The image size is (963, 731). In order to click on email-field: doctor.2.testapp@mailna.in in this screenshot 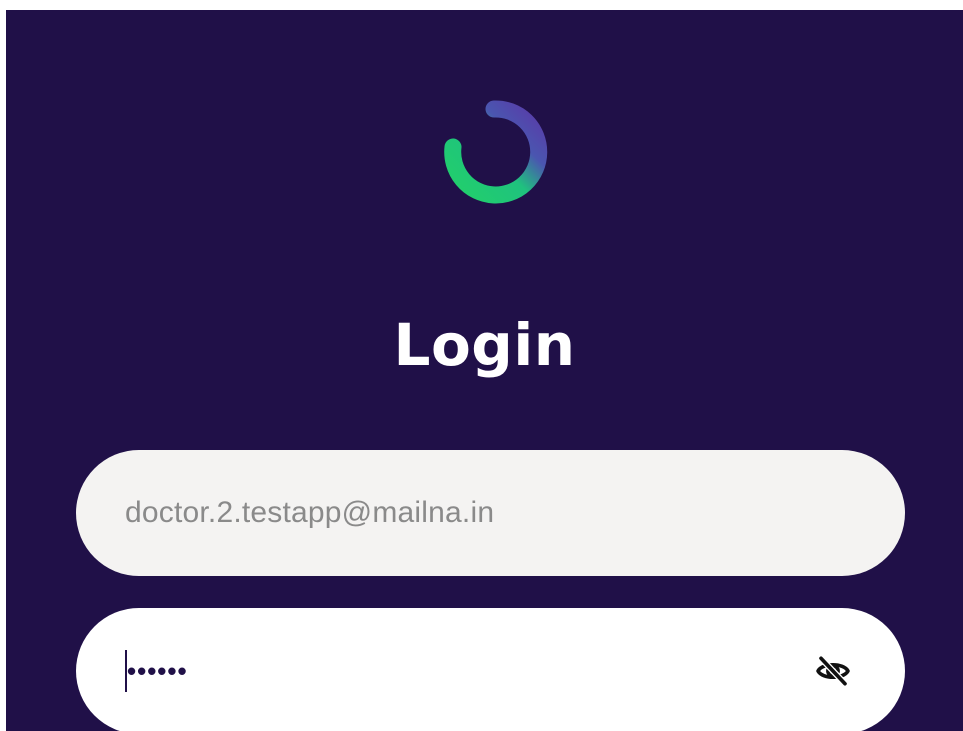, I will do `click(490, 513)`.